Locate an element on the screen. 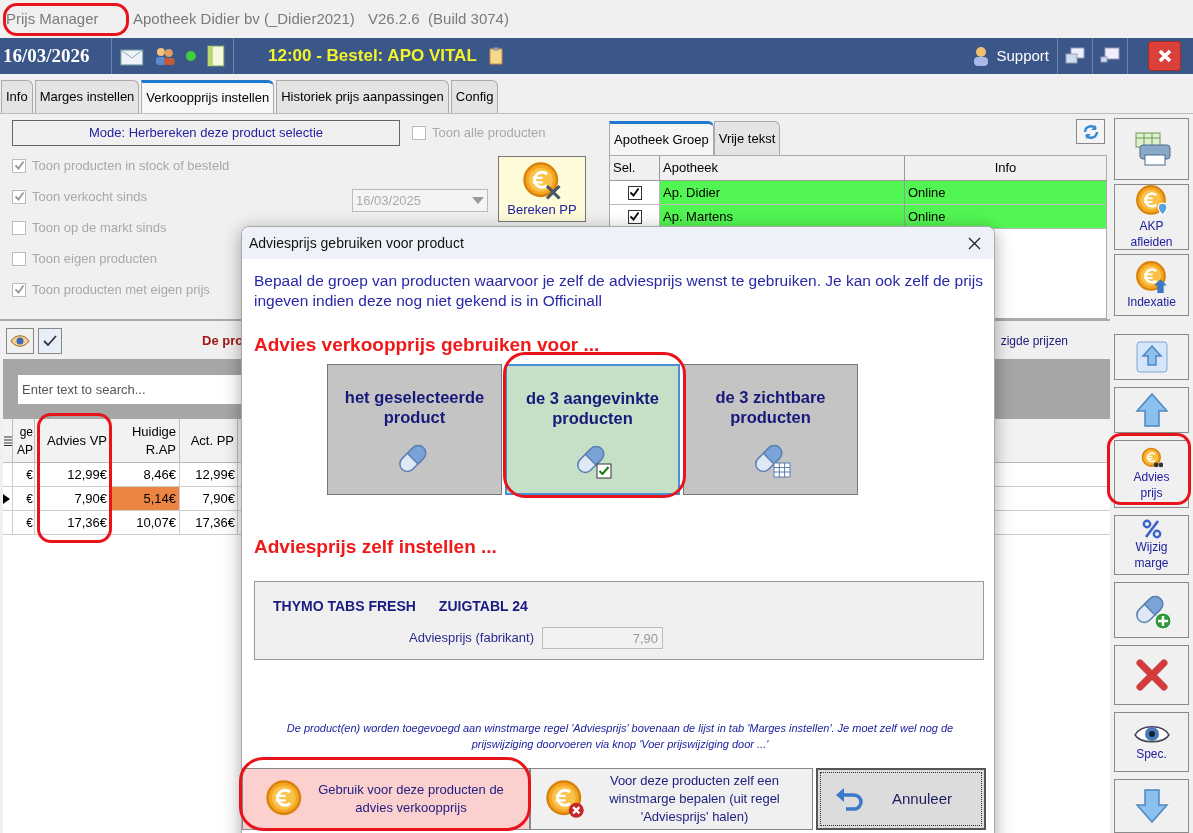  eye-icon is located at coordinates (20, 341).